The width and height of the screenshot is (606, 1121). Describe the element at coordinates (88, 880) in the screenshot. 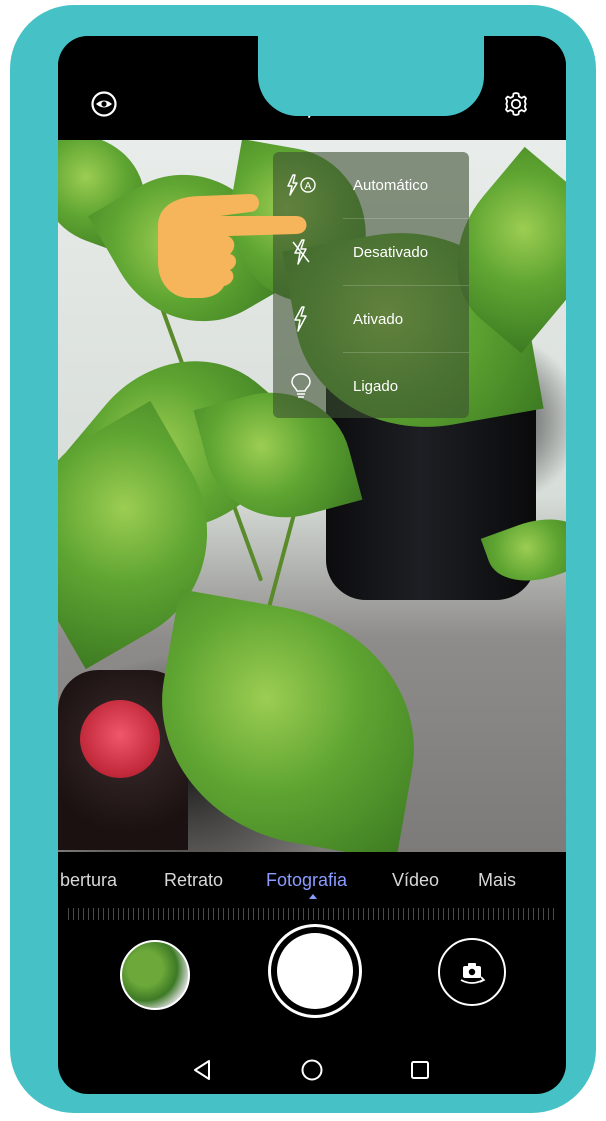

I see `mode-aperture: bertura` at that location.